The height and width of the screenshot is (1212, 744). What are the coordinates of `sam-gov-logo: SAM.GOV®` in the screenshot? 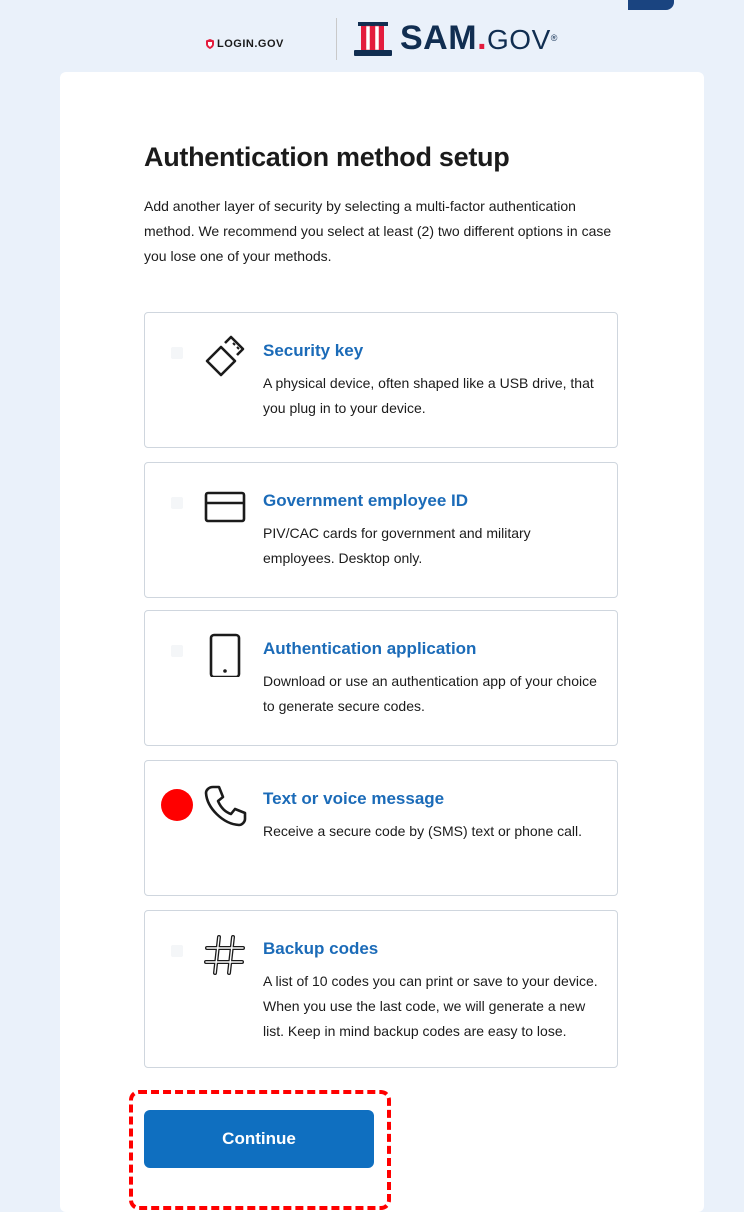 It's located at (455, 38).